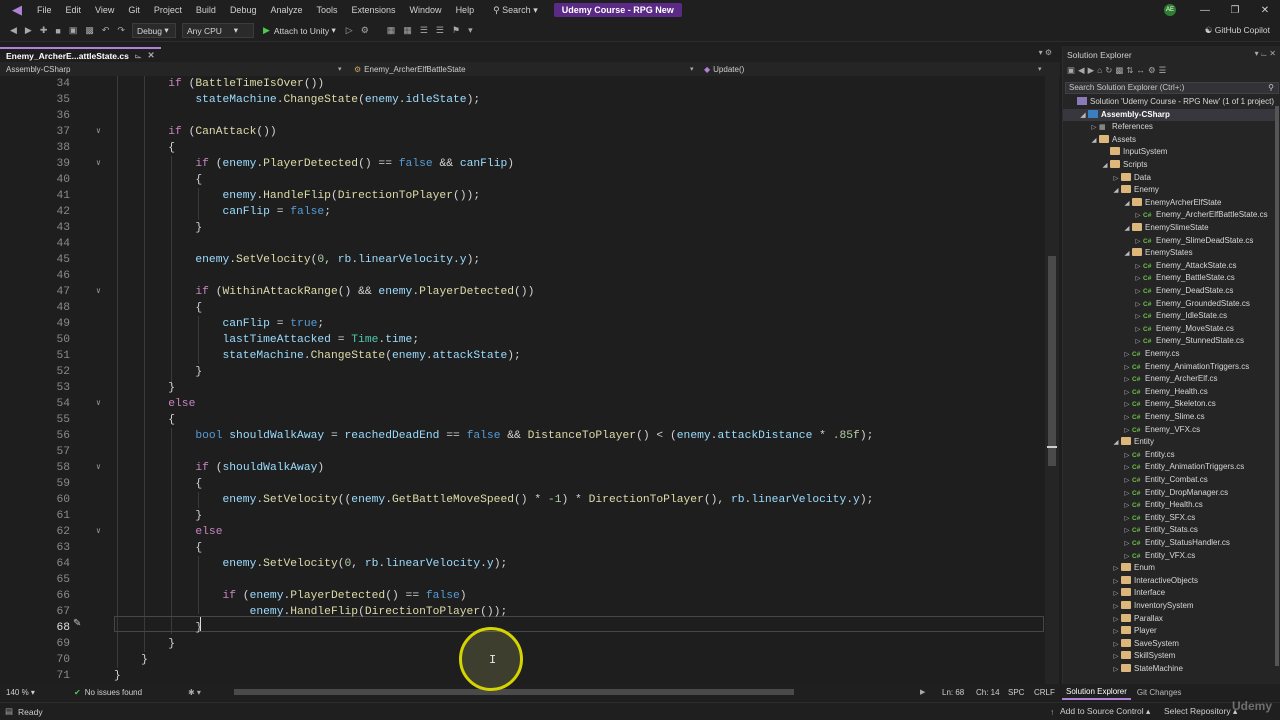  What do you see at coordinates (1237, 30) in the screenshot?
I see `github-copilot-button: ☯ GitHub Copilot` at bounding box center [1237, 30].